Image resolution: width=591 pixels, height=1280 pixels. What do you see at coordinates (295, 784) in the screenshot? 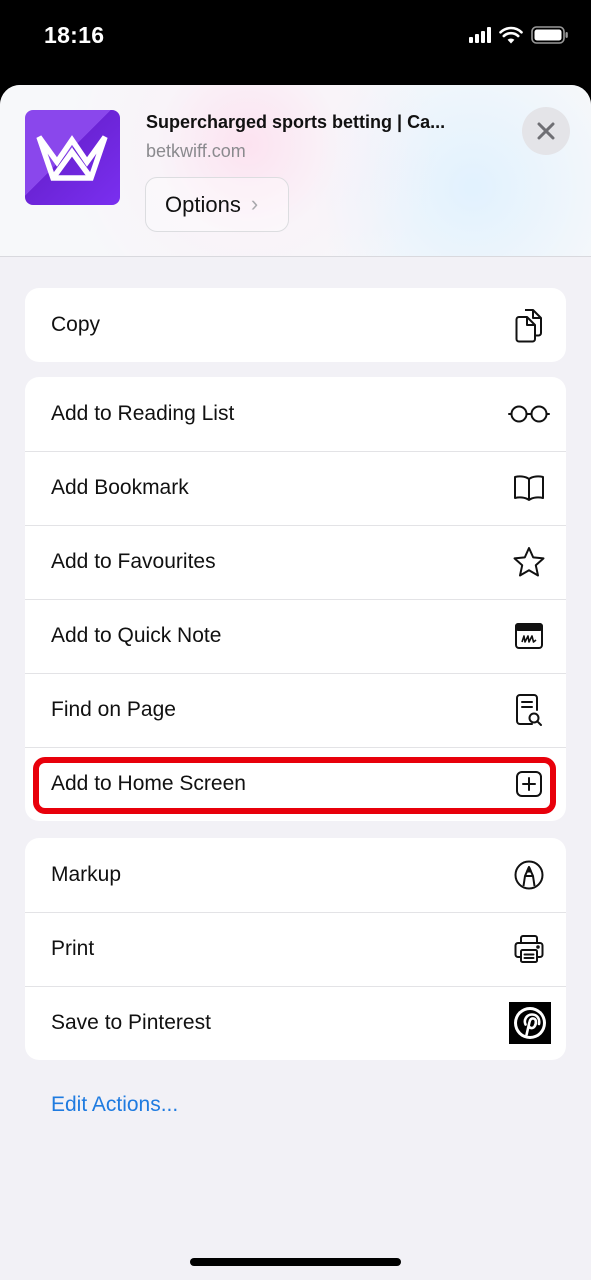
I see `action-add-to-home-screen: Add to Home Screen` at bounding box center [295, 784].